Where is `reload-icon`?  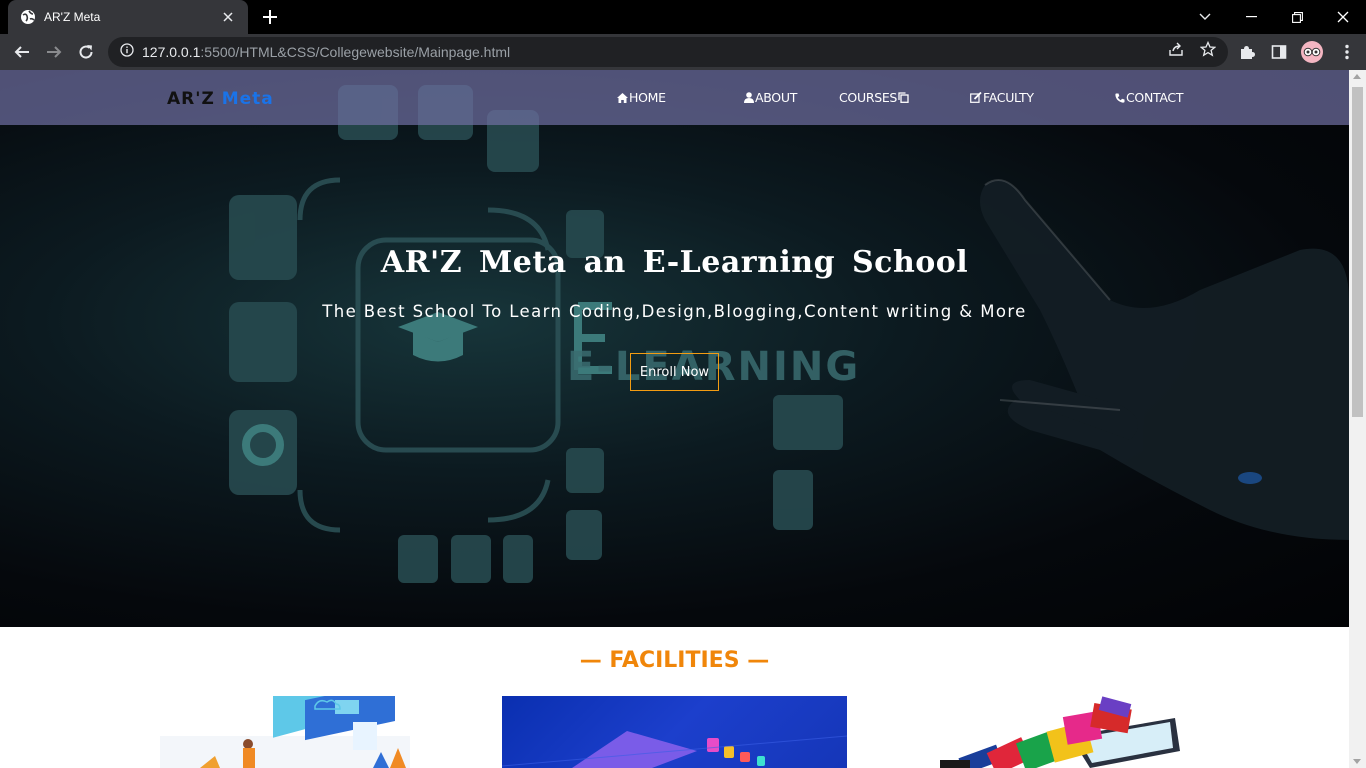 reload-icon is located at coordinates (86, 52).